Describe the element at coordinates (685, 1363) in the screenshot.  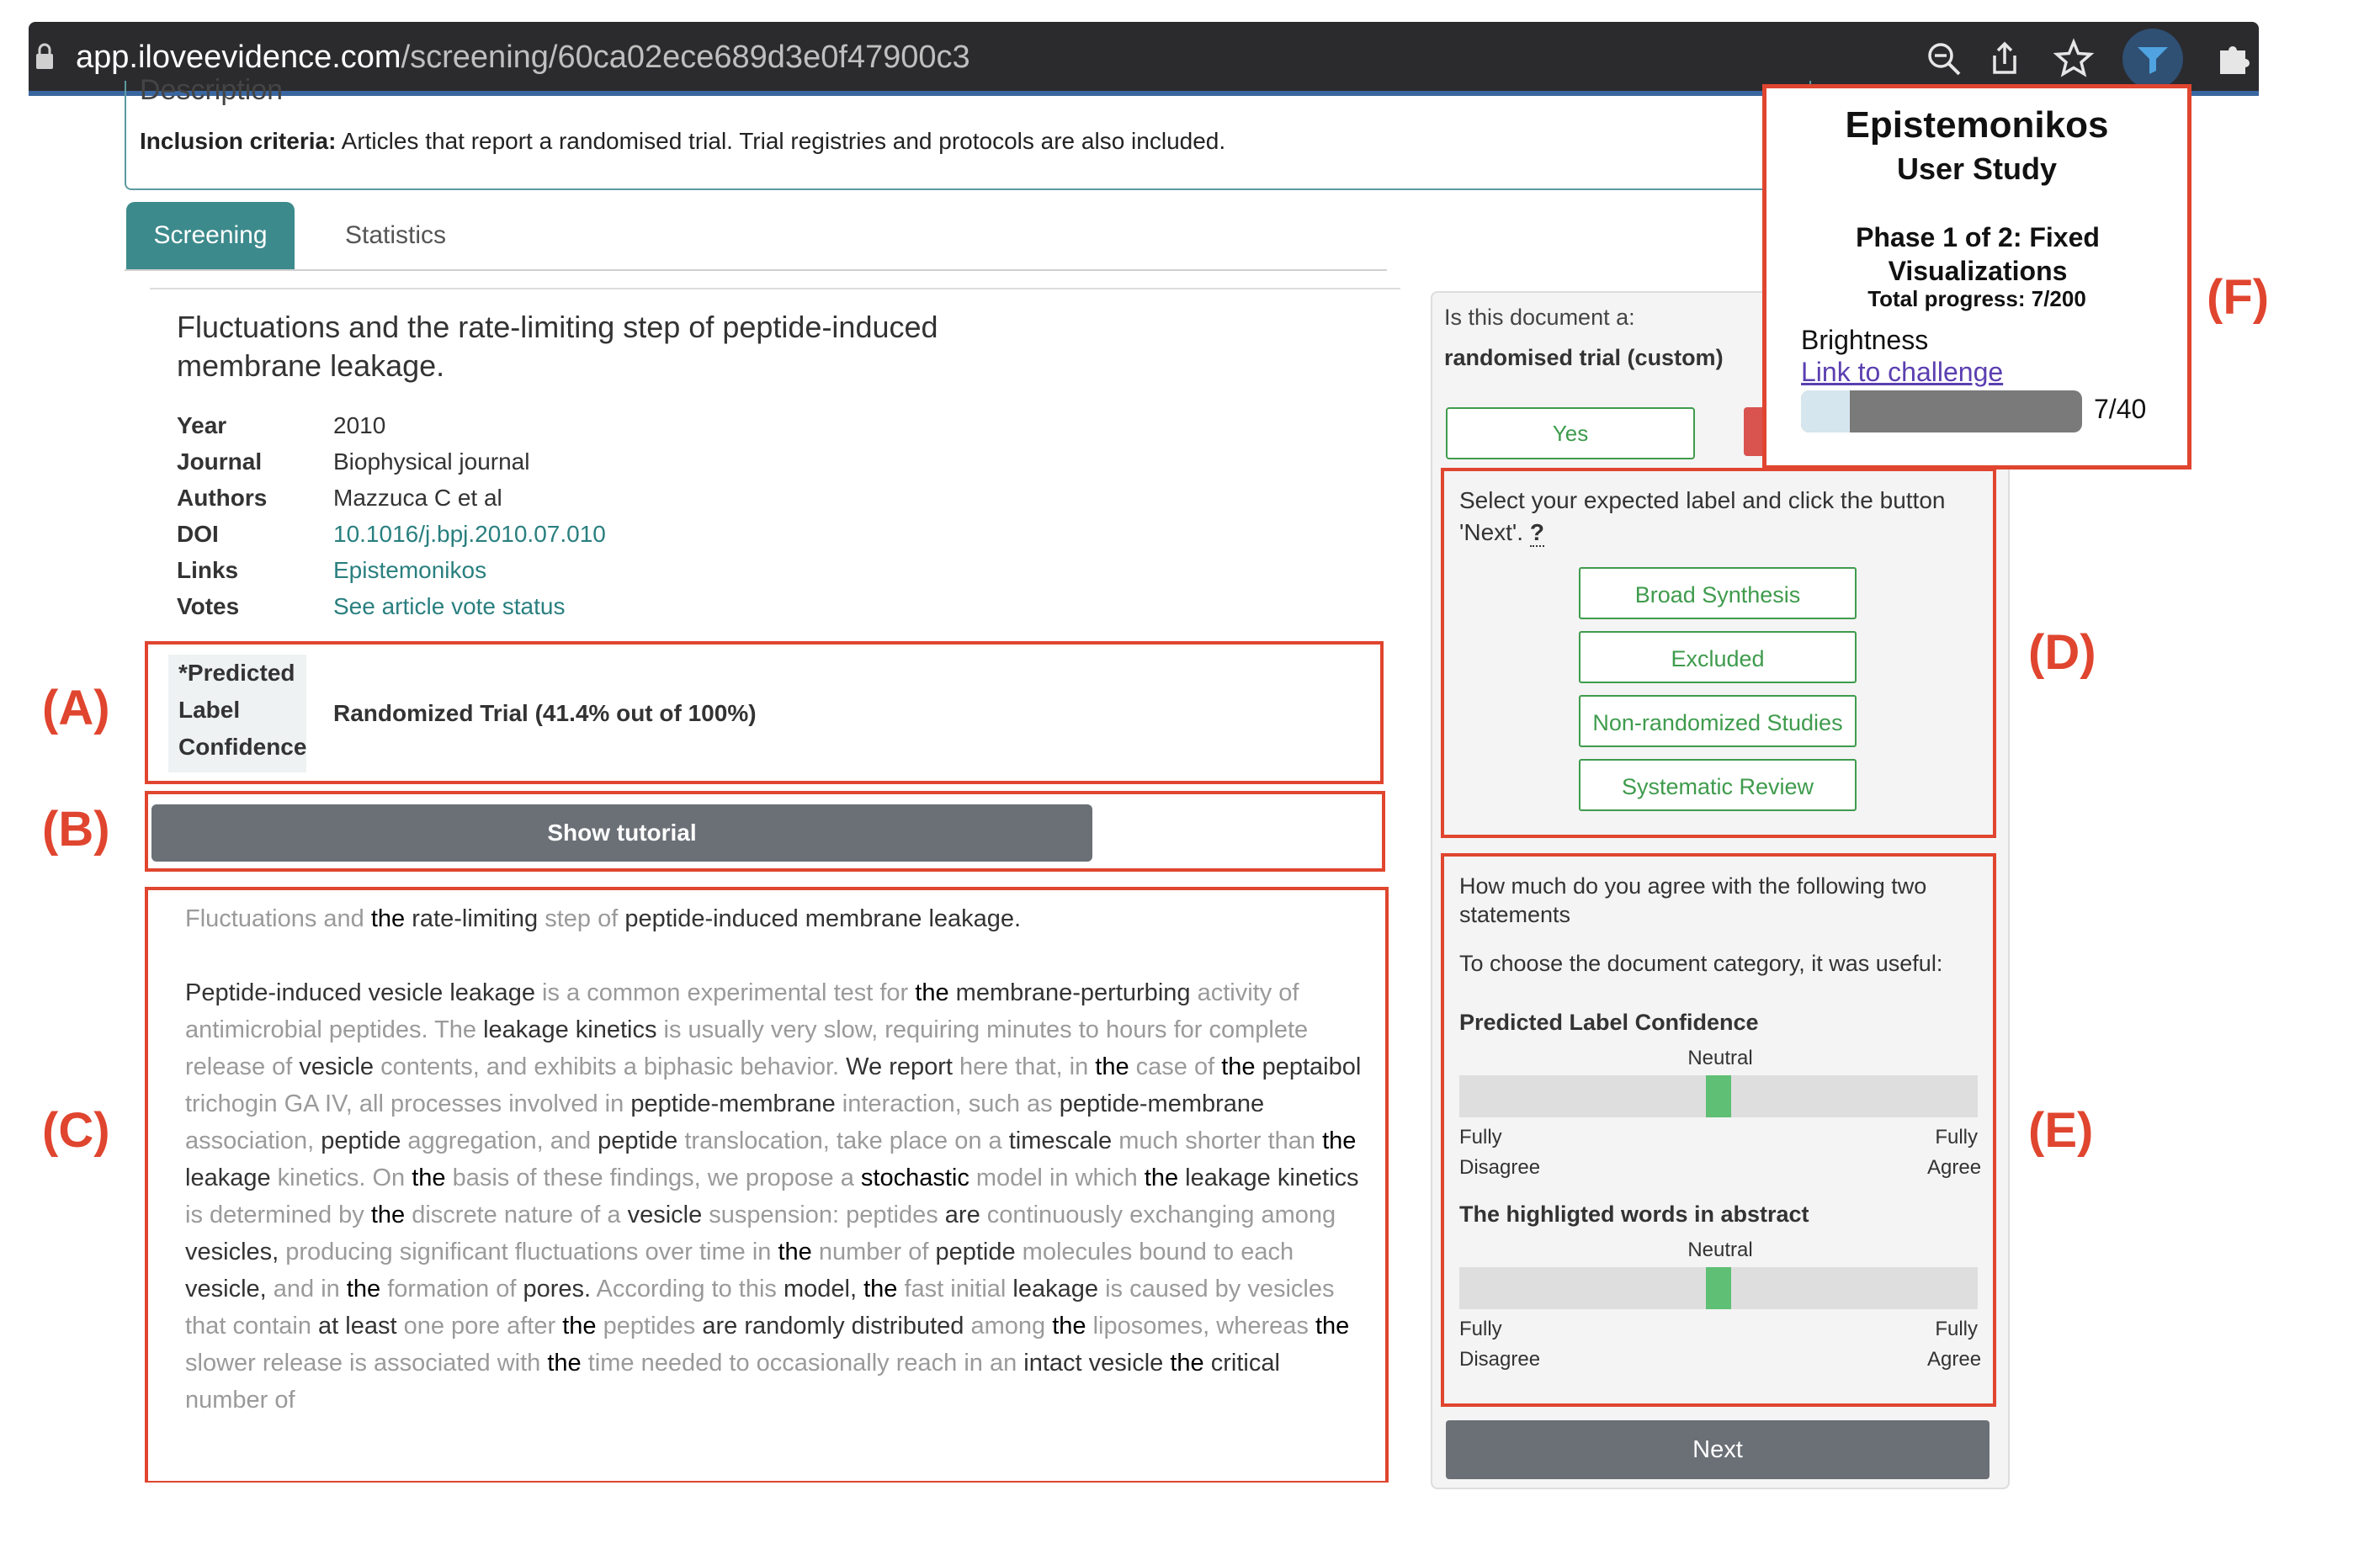
I see `abstract-word: needed` at that location.